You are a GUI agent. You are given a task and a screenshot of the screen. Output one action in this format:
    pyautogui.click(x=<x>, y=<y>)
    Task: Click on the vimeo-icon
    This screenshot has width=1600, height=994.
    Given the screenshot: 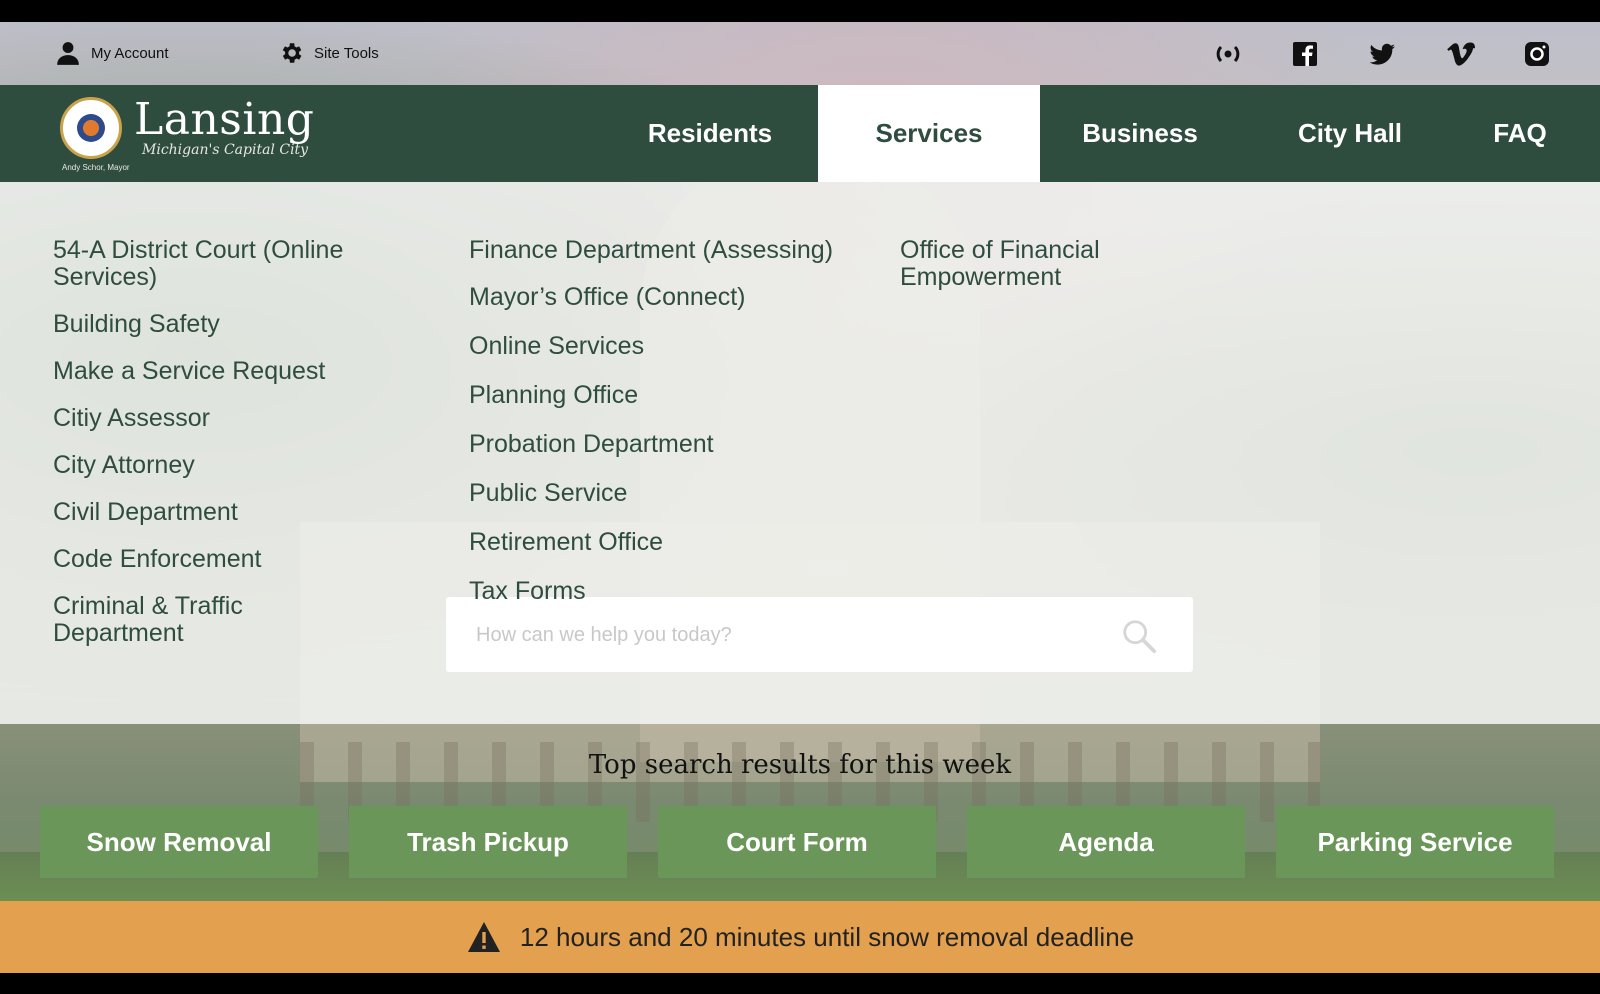 What is the action you would take?
    pyautogui.click(x=1460, y=54)
    